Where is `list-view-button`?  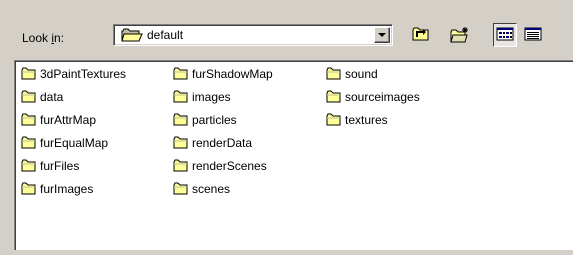
list-view-button is located at coordinates (505, 35).